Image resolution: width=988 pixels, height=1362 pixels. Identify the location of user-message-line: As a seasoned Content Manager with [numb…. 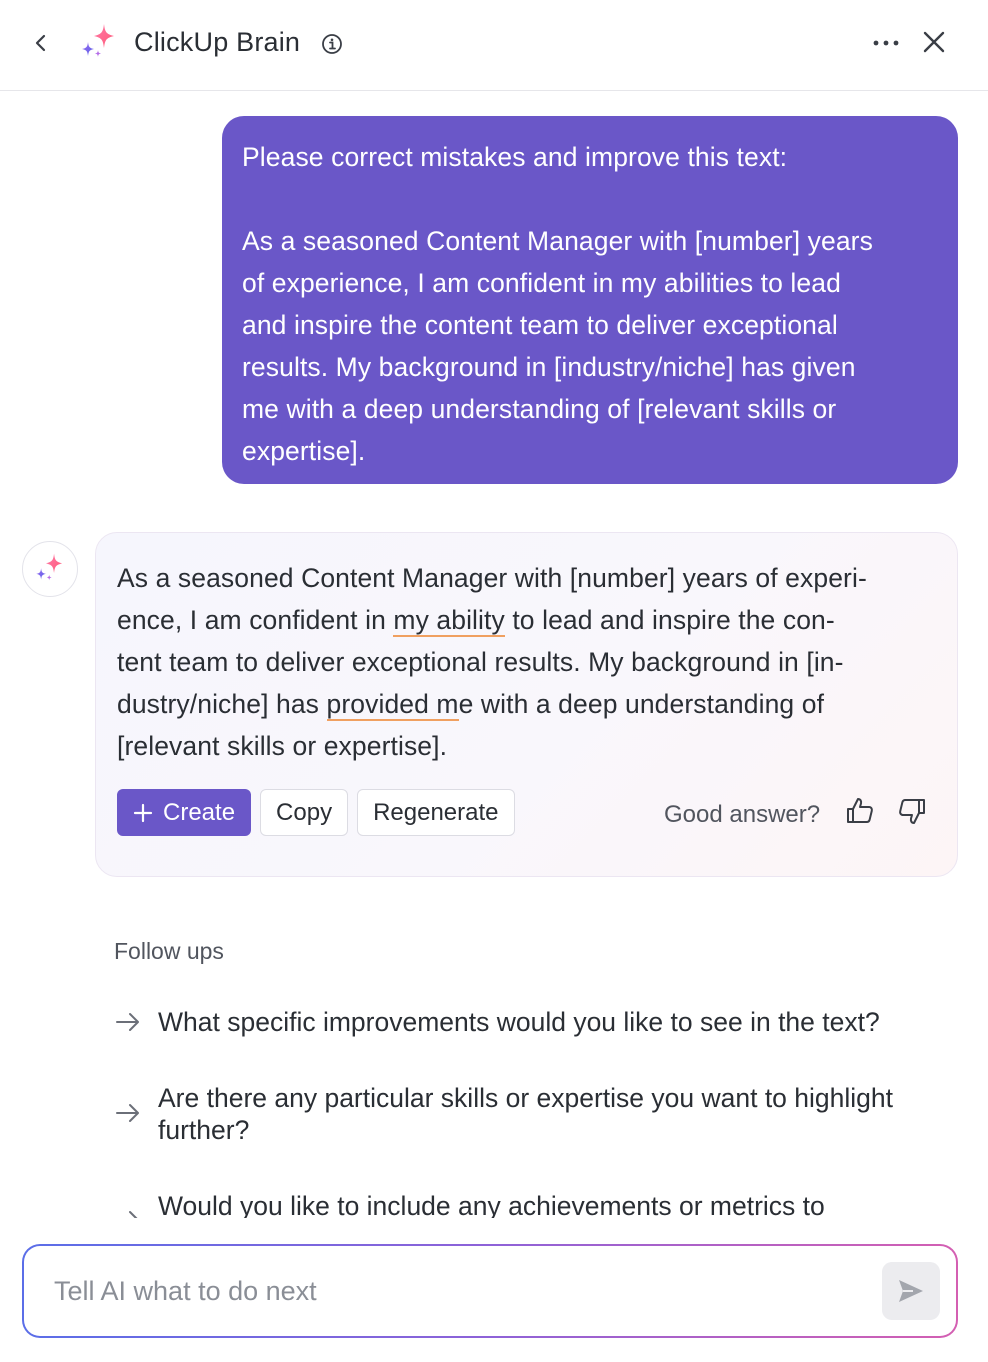
(557, 241).